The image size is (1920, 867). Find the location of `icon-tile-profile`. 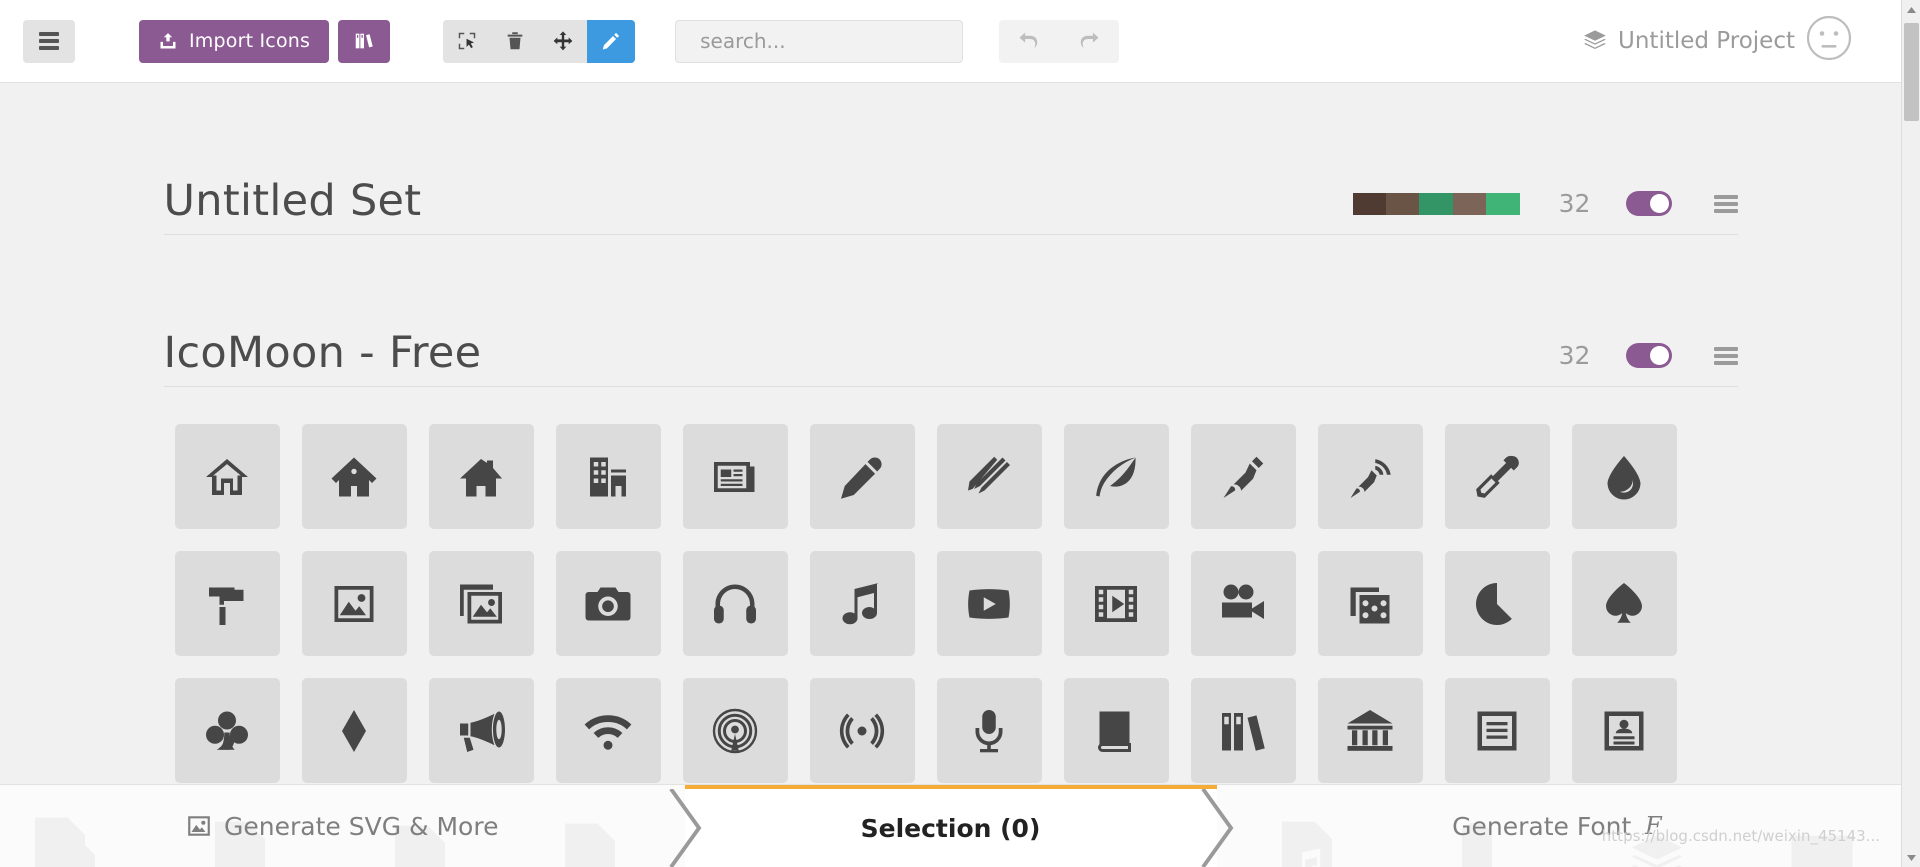

icon-tile-profile is located at coordinates (1624, 731).